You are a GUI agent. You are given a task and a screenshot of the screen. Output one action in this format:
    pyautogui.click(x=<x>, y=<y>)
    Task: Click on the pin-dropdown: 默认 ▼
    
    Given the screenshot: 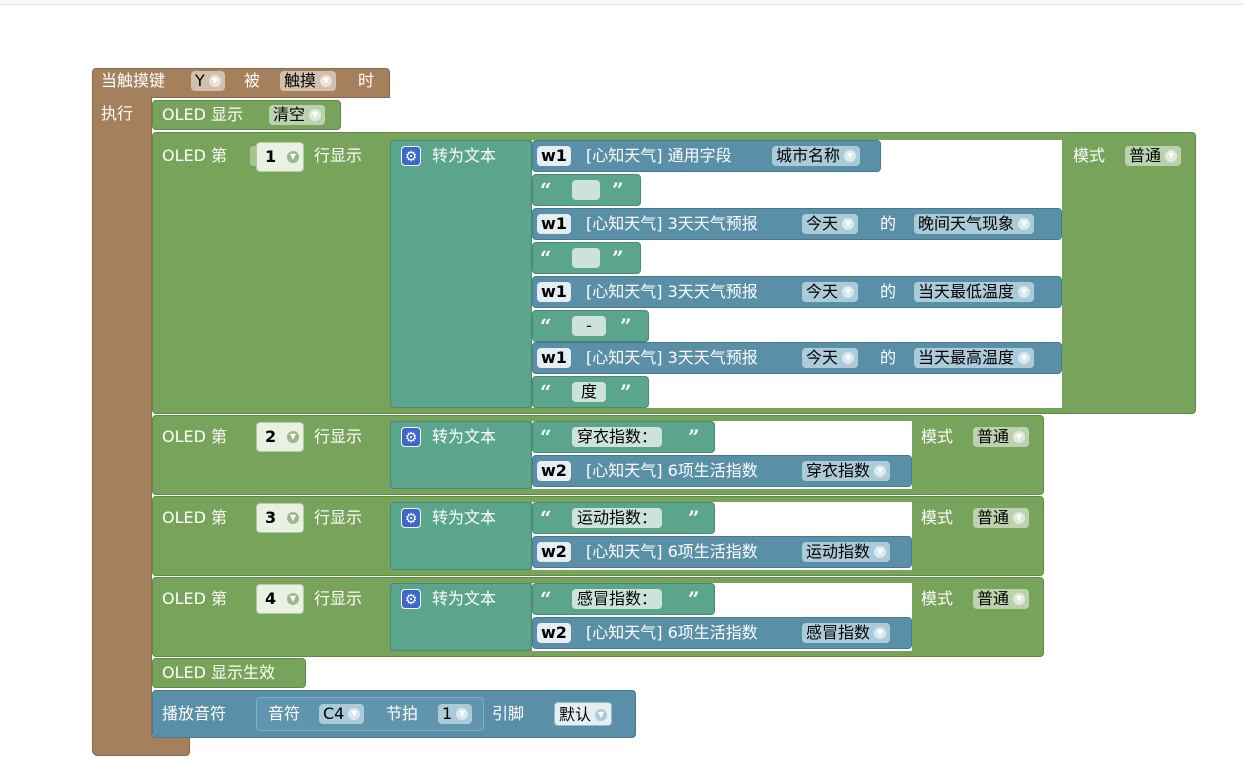 What is the action you would take?
    pyautogui.click(x=583, y=714)
    